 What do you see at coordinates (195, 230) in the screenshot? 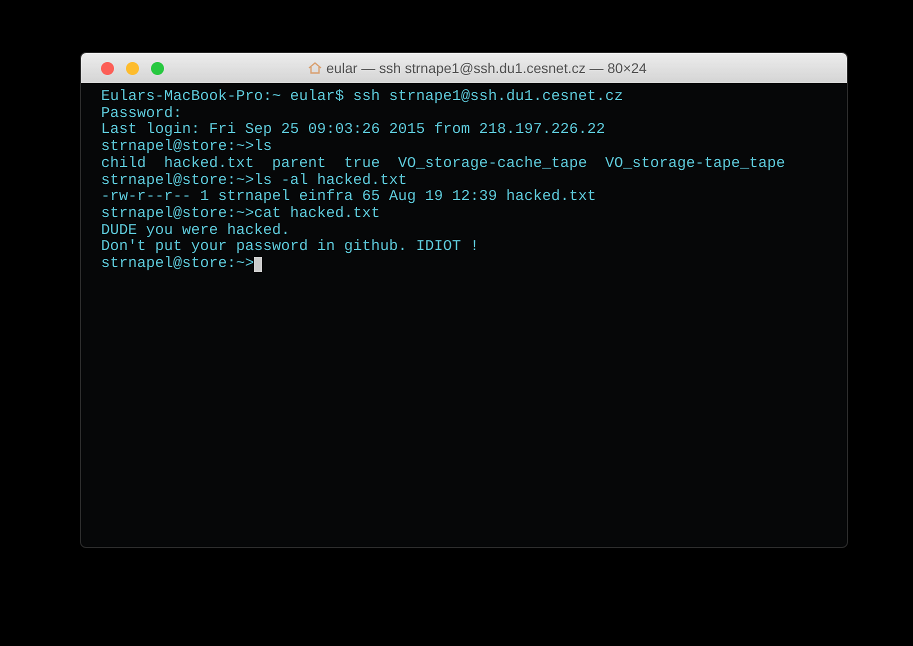
I see `terminal-line: DUDE you were hacked.` at bounding box center [195, 230].